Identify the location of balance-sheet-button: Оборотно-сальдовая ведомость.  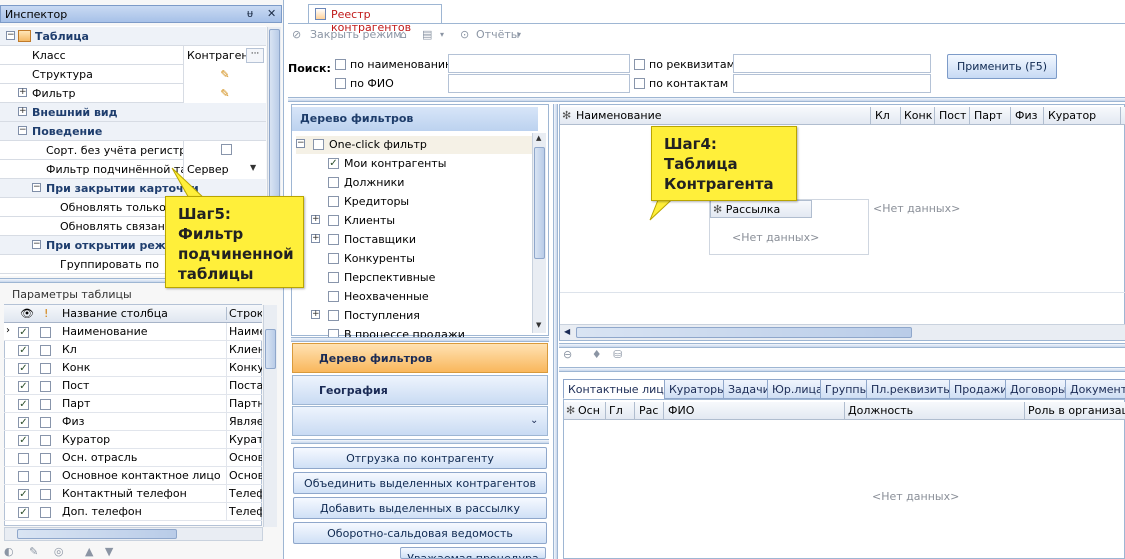
(420, 533).